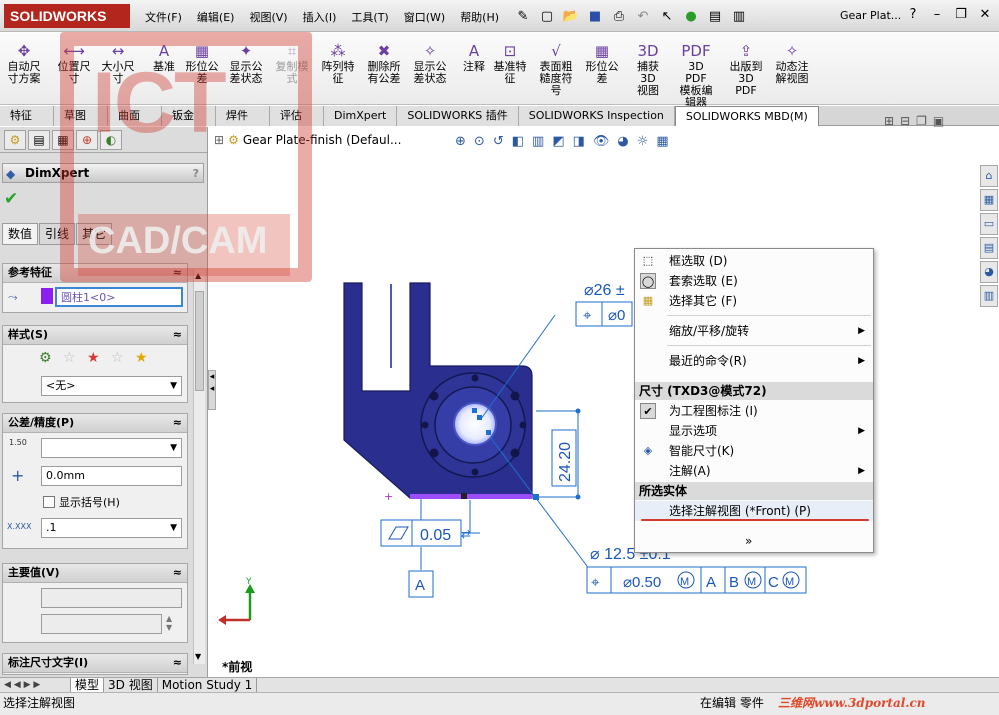  What do you see at coordinates (131, 685) in the screenshot?
I see `tab-3d-view: 3D 视图` at bounding box center [131, 685].